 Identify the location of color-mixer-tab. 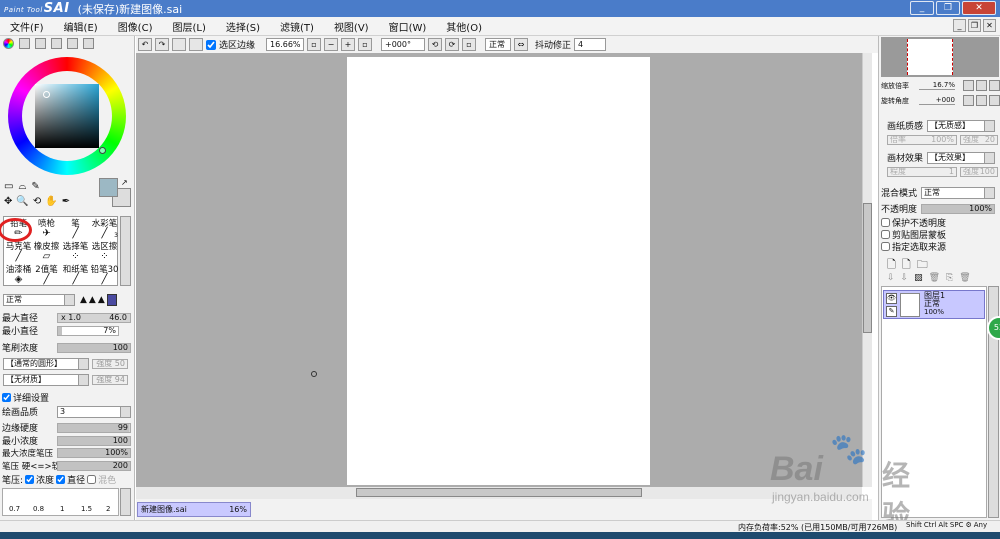
(56, 43).